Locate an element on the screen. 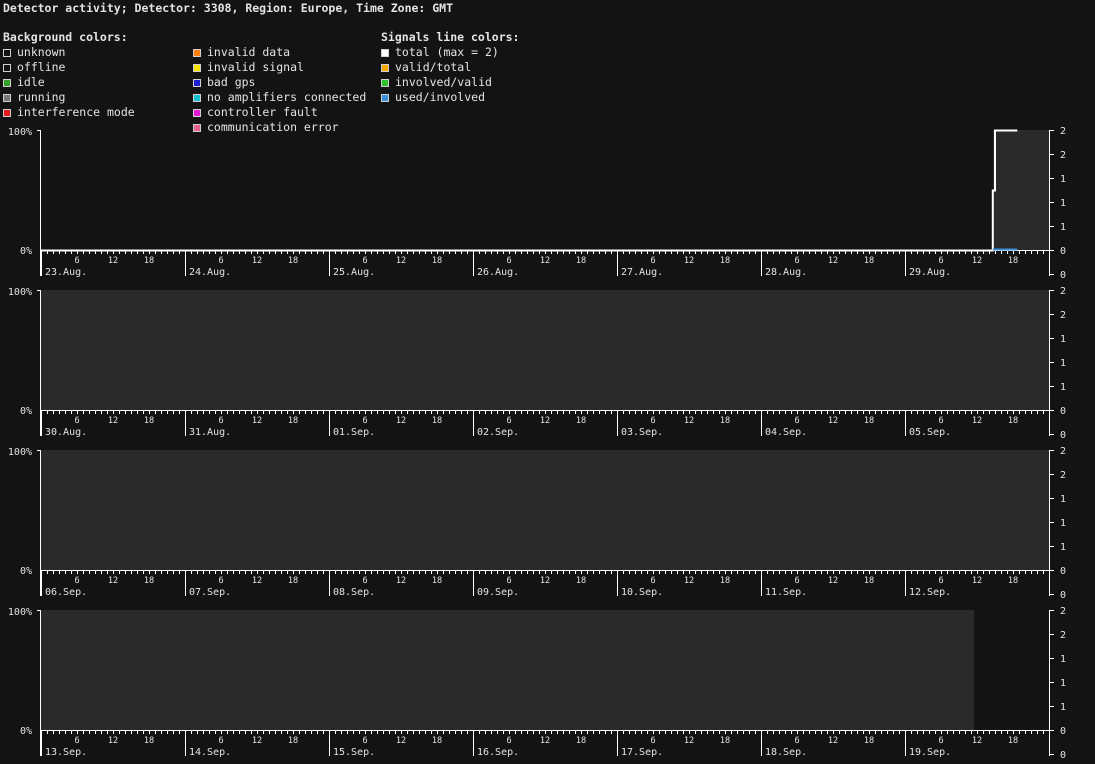  day-label: 19.Sep. is located at coordinates (930, 752).